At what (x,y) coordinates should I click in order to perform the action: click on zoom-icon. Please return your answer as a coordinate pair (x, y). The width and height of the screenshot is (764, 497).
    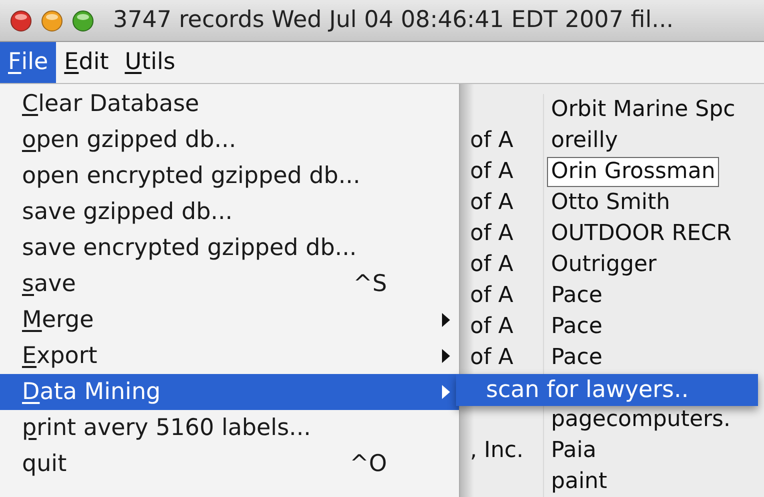
    Looking at the image, I should click on (83, 21).